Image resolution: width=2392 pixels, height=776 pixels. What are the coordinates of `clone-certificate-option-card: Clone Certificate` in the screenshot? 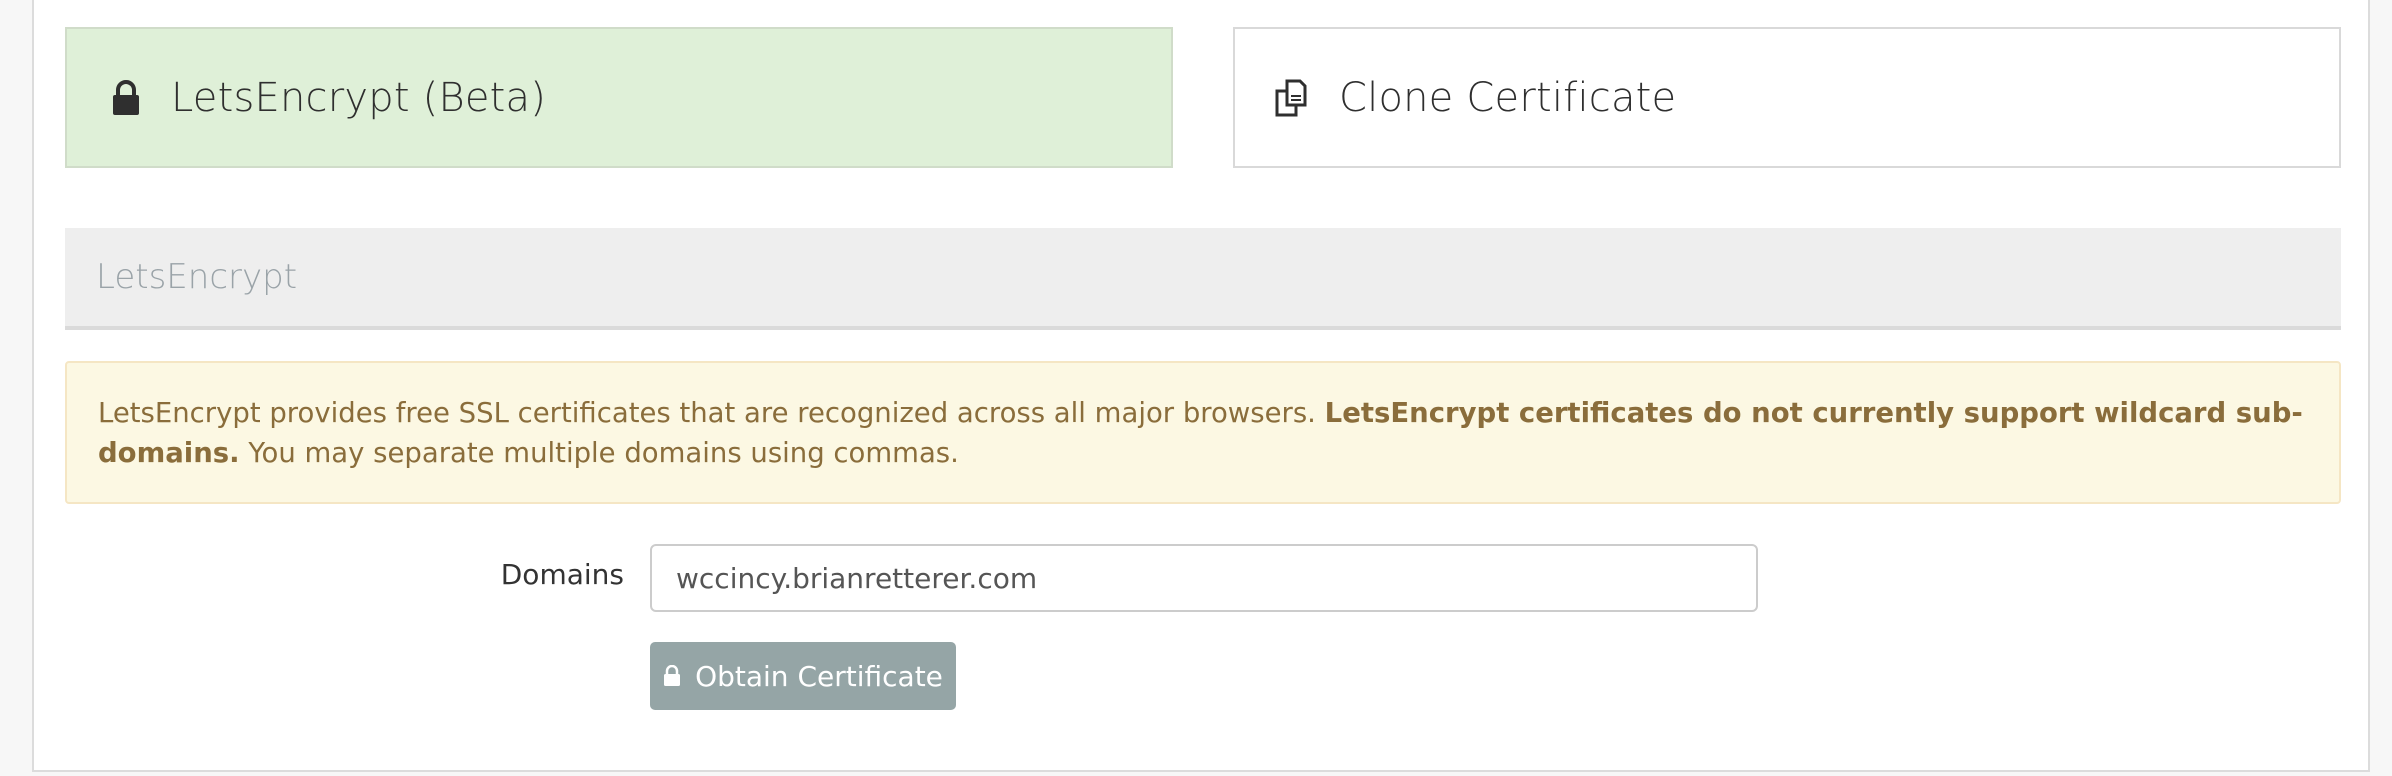 It's located at (1787, 97).